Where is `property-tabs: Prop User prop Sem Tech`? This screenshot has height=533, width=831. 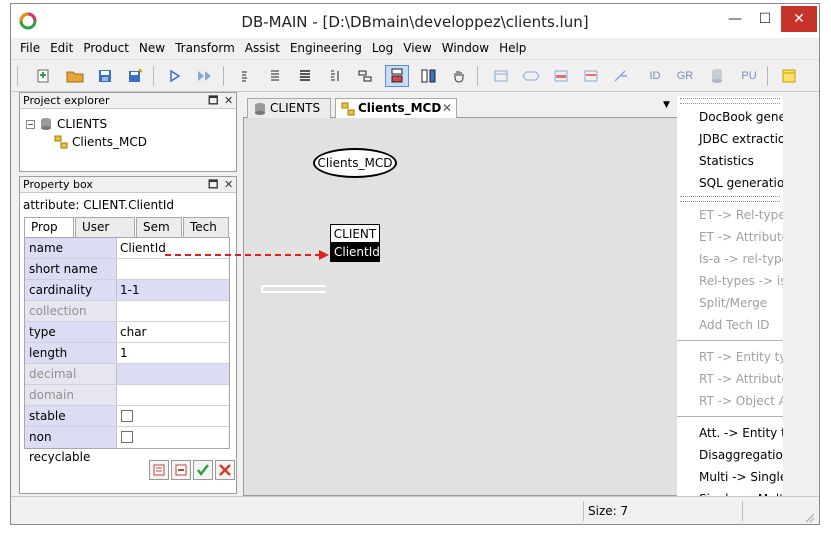 property-tabs: Prop User prop Sem Tech is located at coordinates (127, 235).